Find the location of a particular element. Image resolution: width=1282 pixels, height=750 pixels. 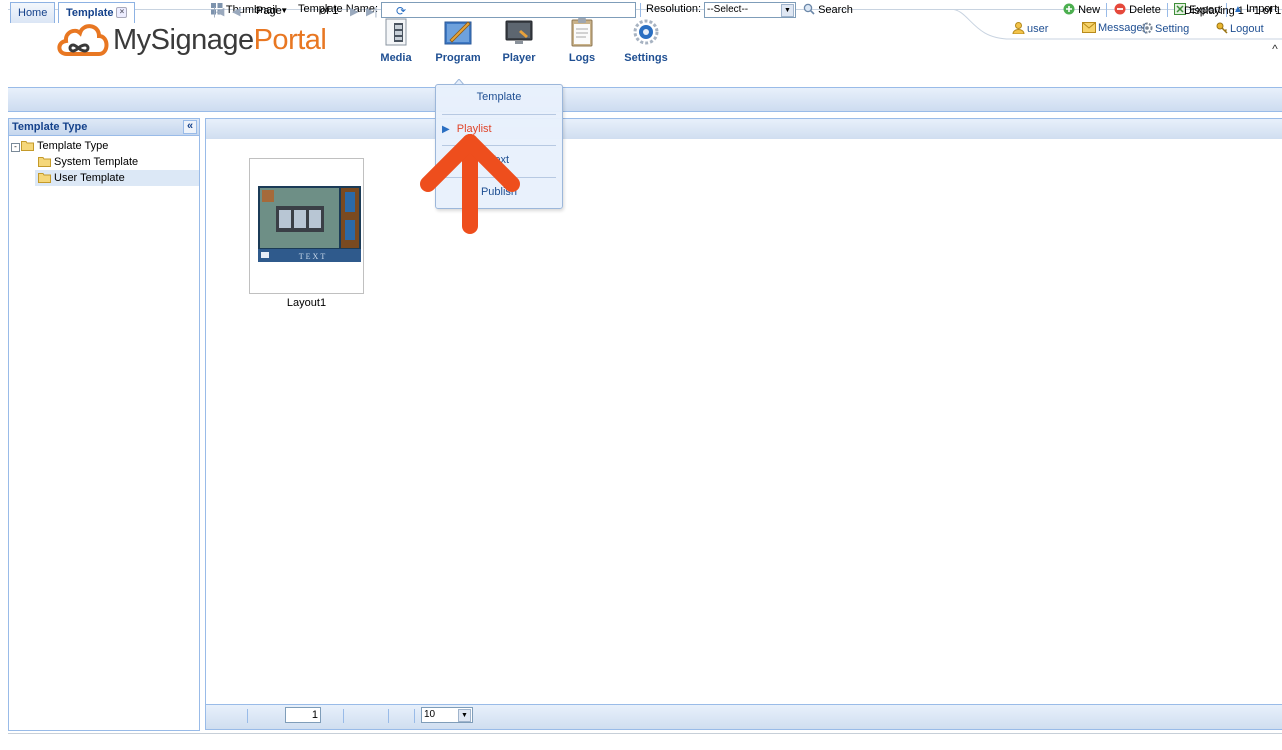

message-link: Message( is located at coordinates (1114, 28).